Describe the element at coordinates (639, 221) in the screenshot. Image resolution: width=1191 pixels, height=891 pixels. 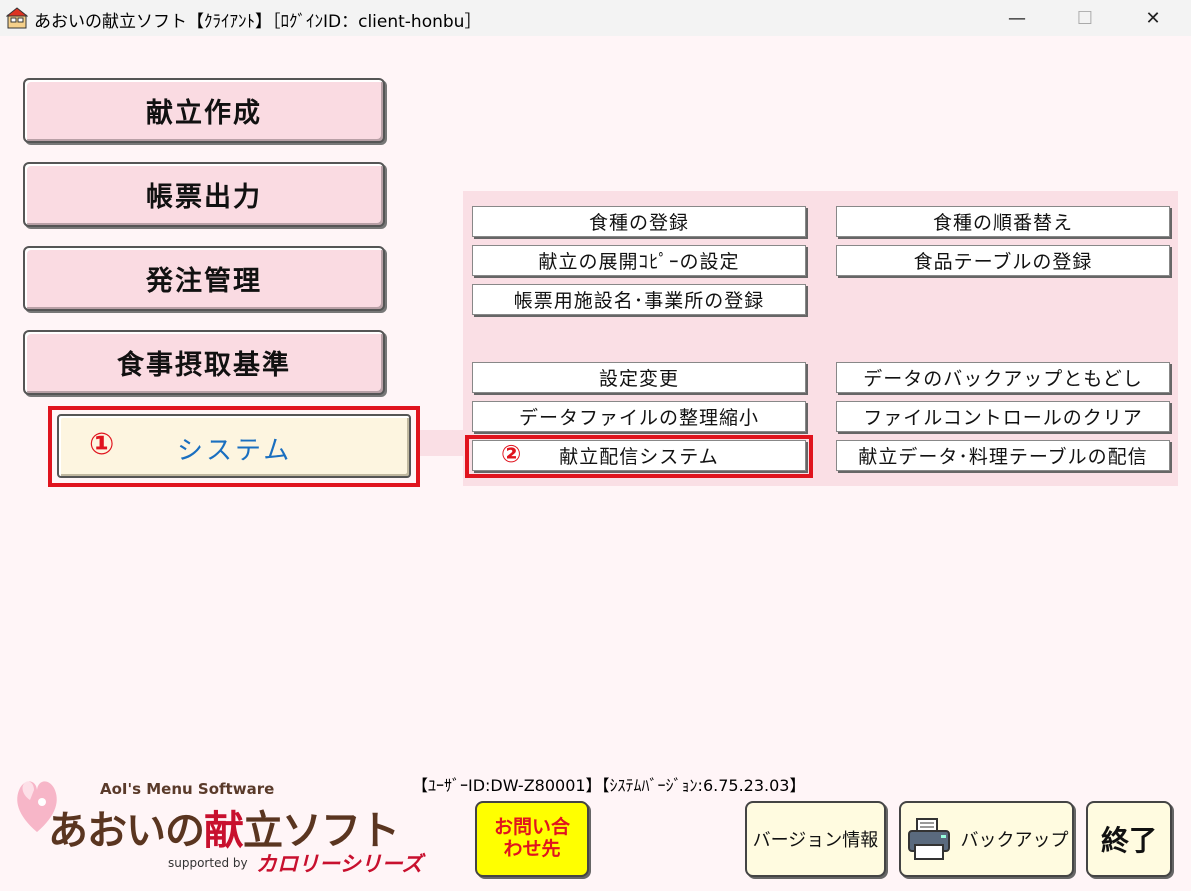
I see `meal-type-register-button: 食種の登録` at that location.